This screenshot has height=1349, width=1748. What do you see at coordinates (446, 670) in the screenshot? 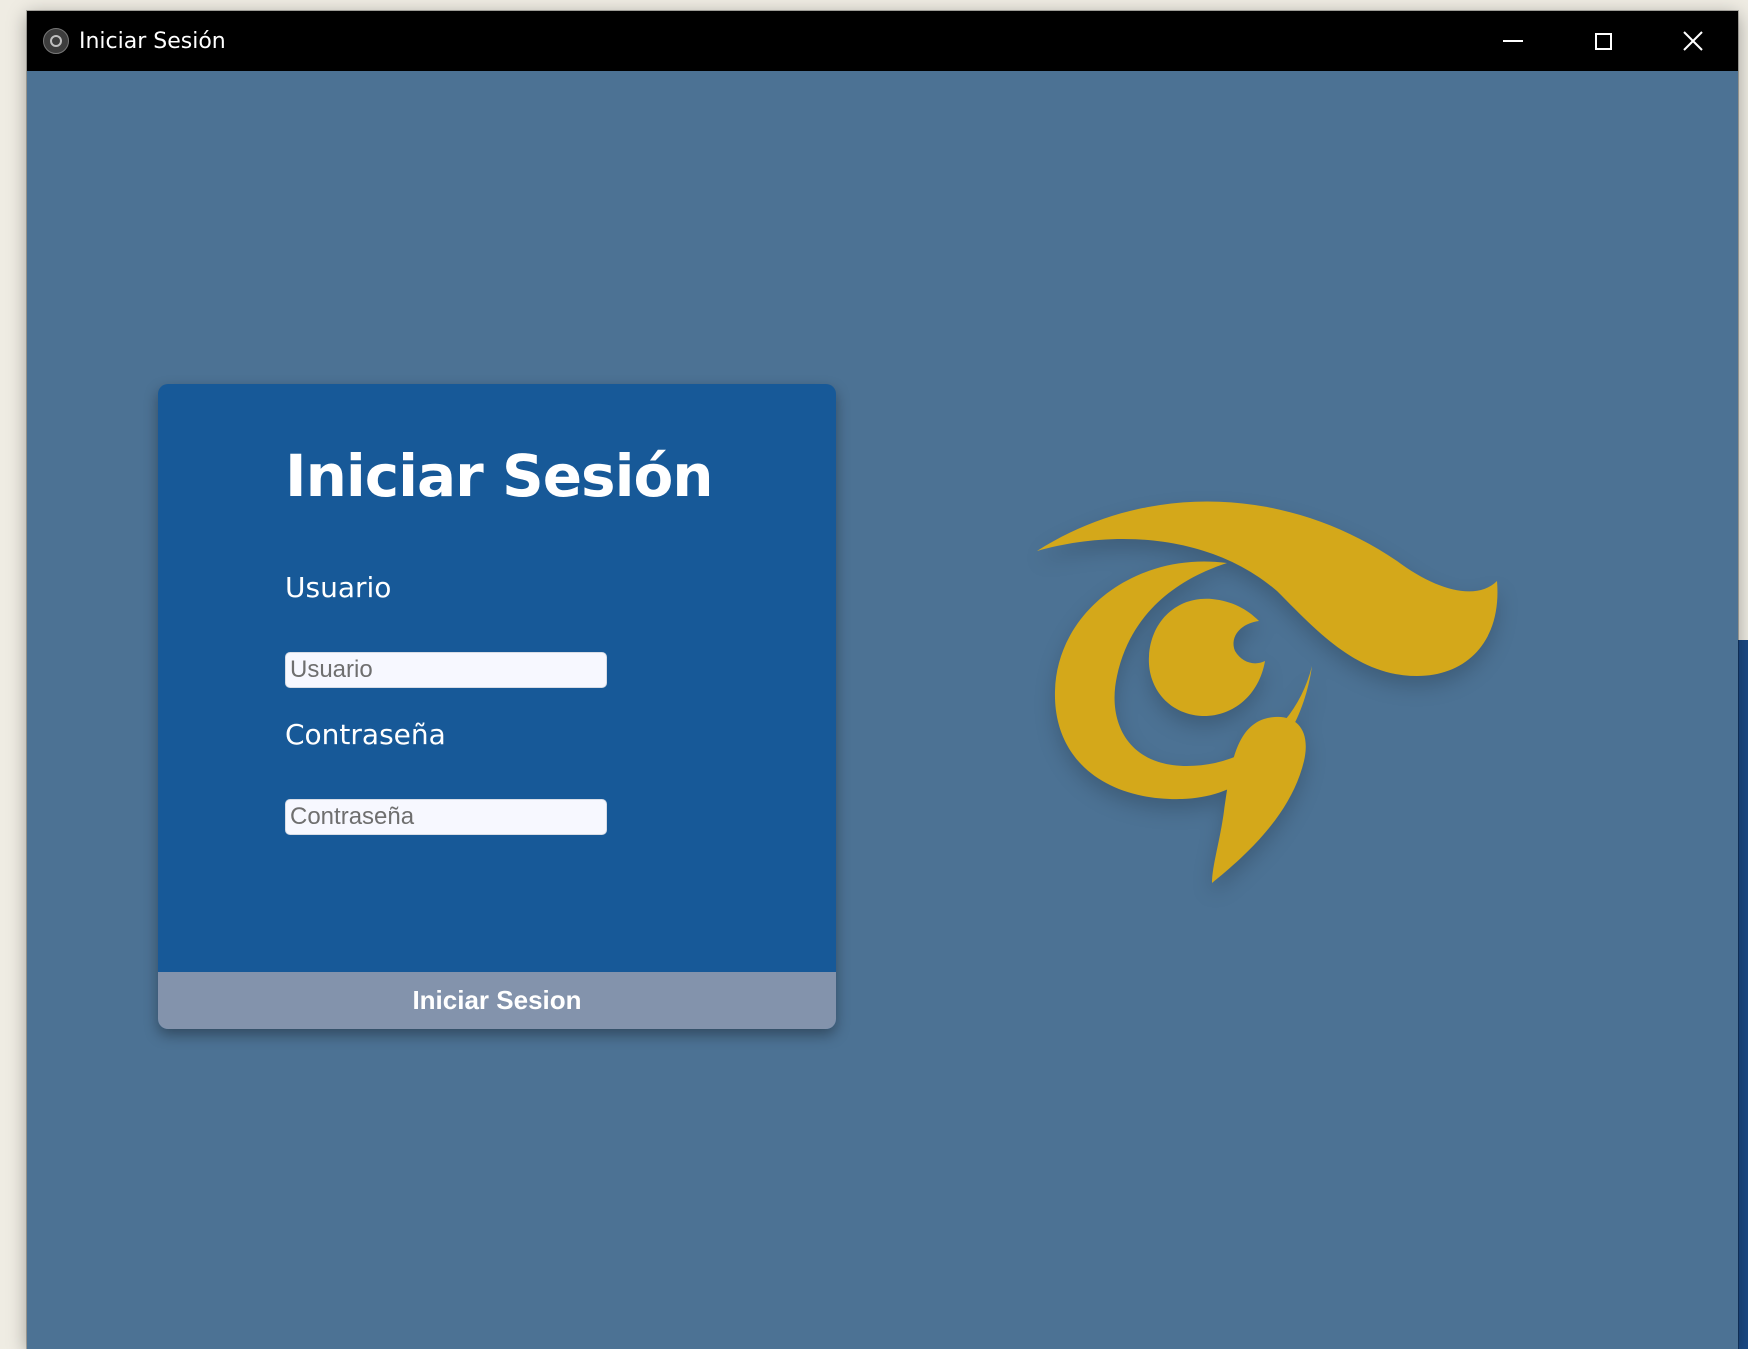
I see `user-input` at bounding box center [446, 670].